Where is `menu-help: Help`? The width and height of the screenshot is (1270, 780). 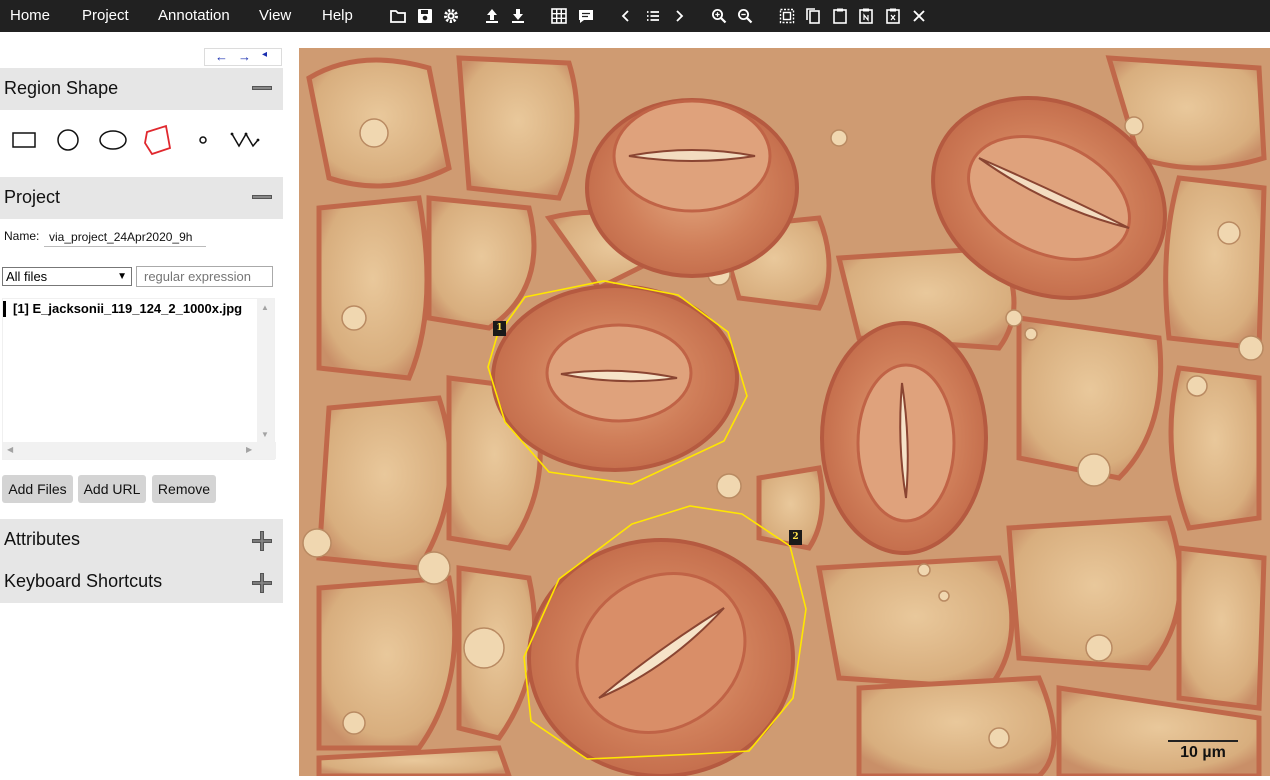
menu-help: Help is located at coordinates (337, 16).